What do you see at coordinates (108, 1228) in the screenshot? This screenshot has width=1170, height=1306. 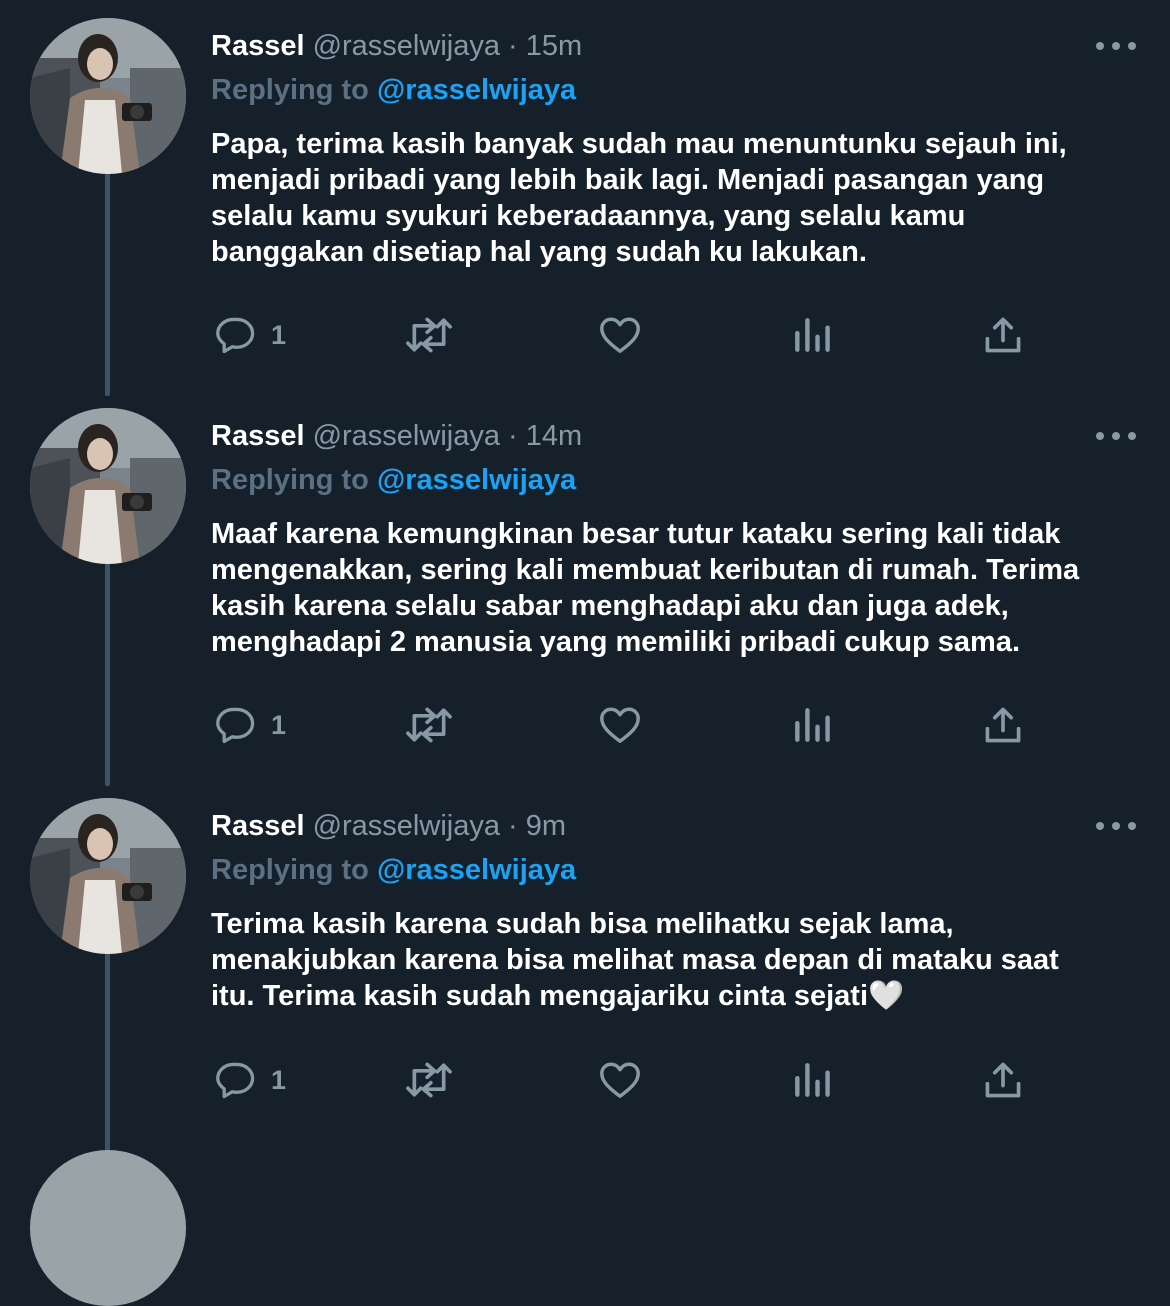 I see `next-avatar-partial` at bounding box center [108, 1228].